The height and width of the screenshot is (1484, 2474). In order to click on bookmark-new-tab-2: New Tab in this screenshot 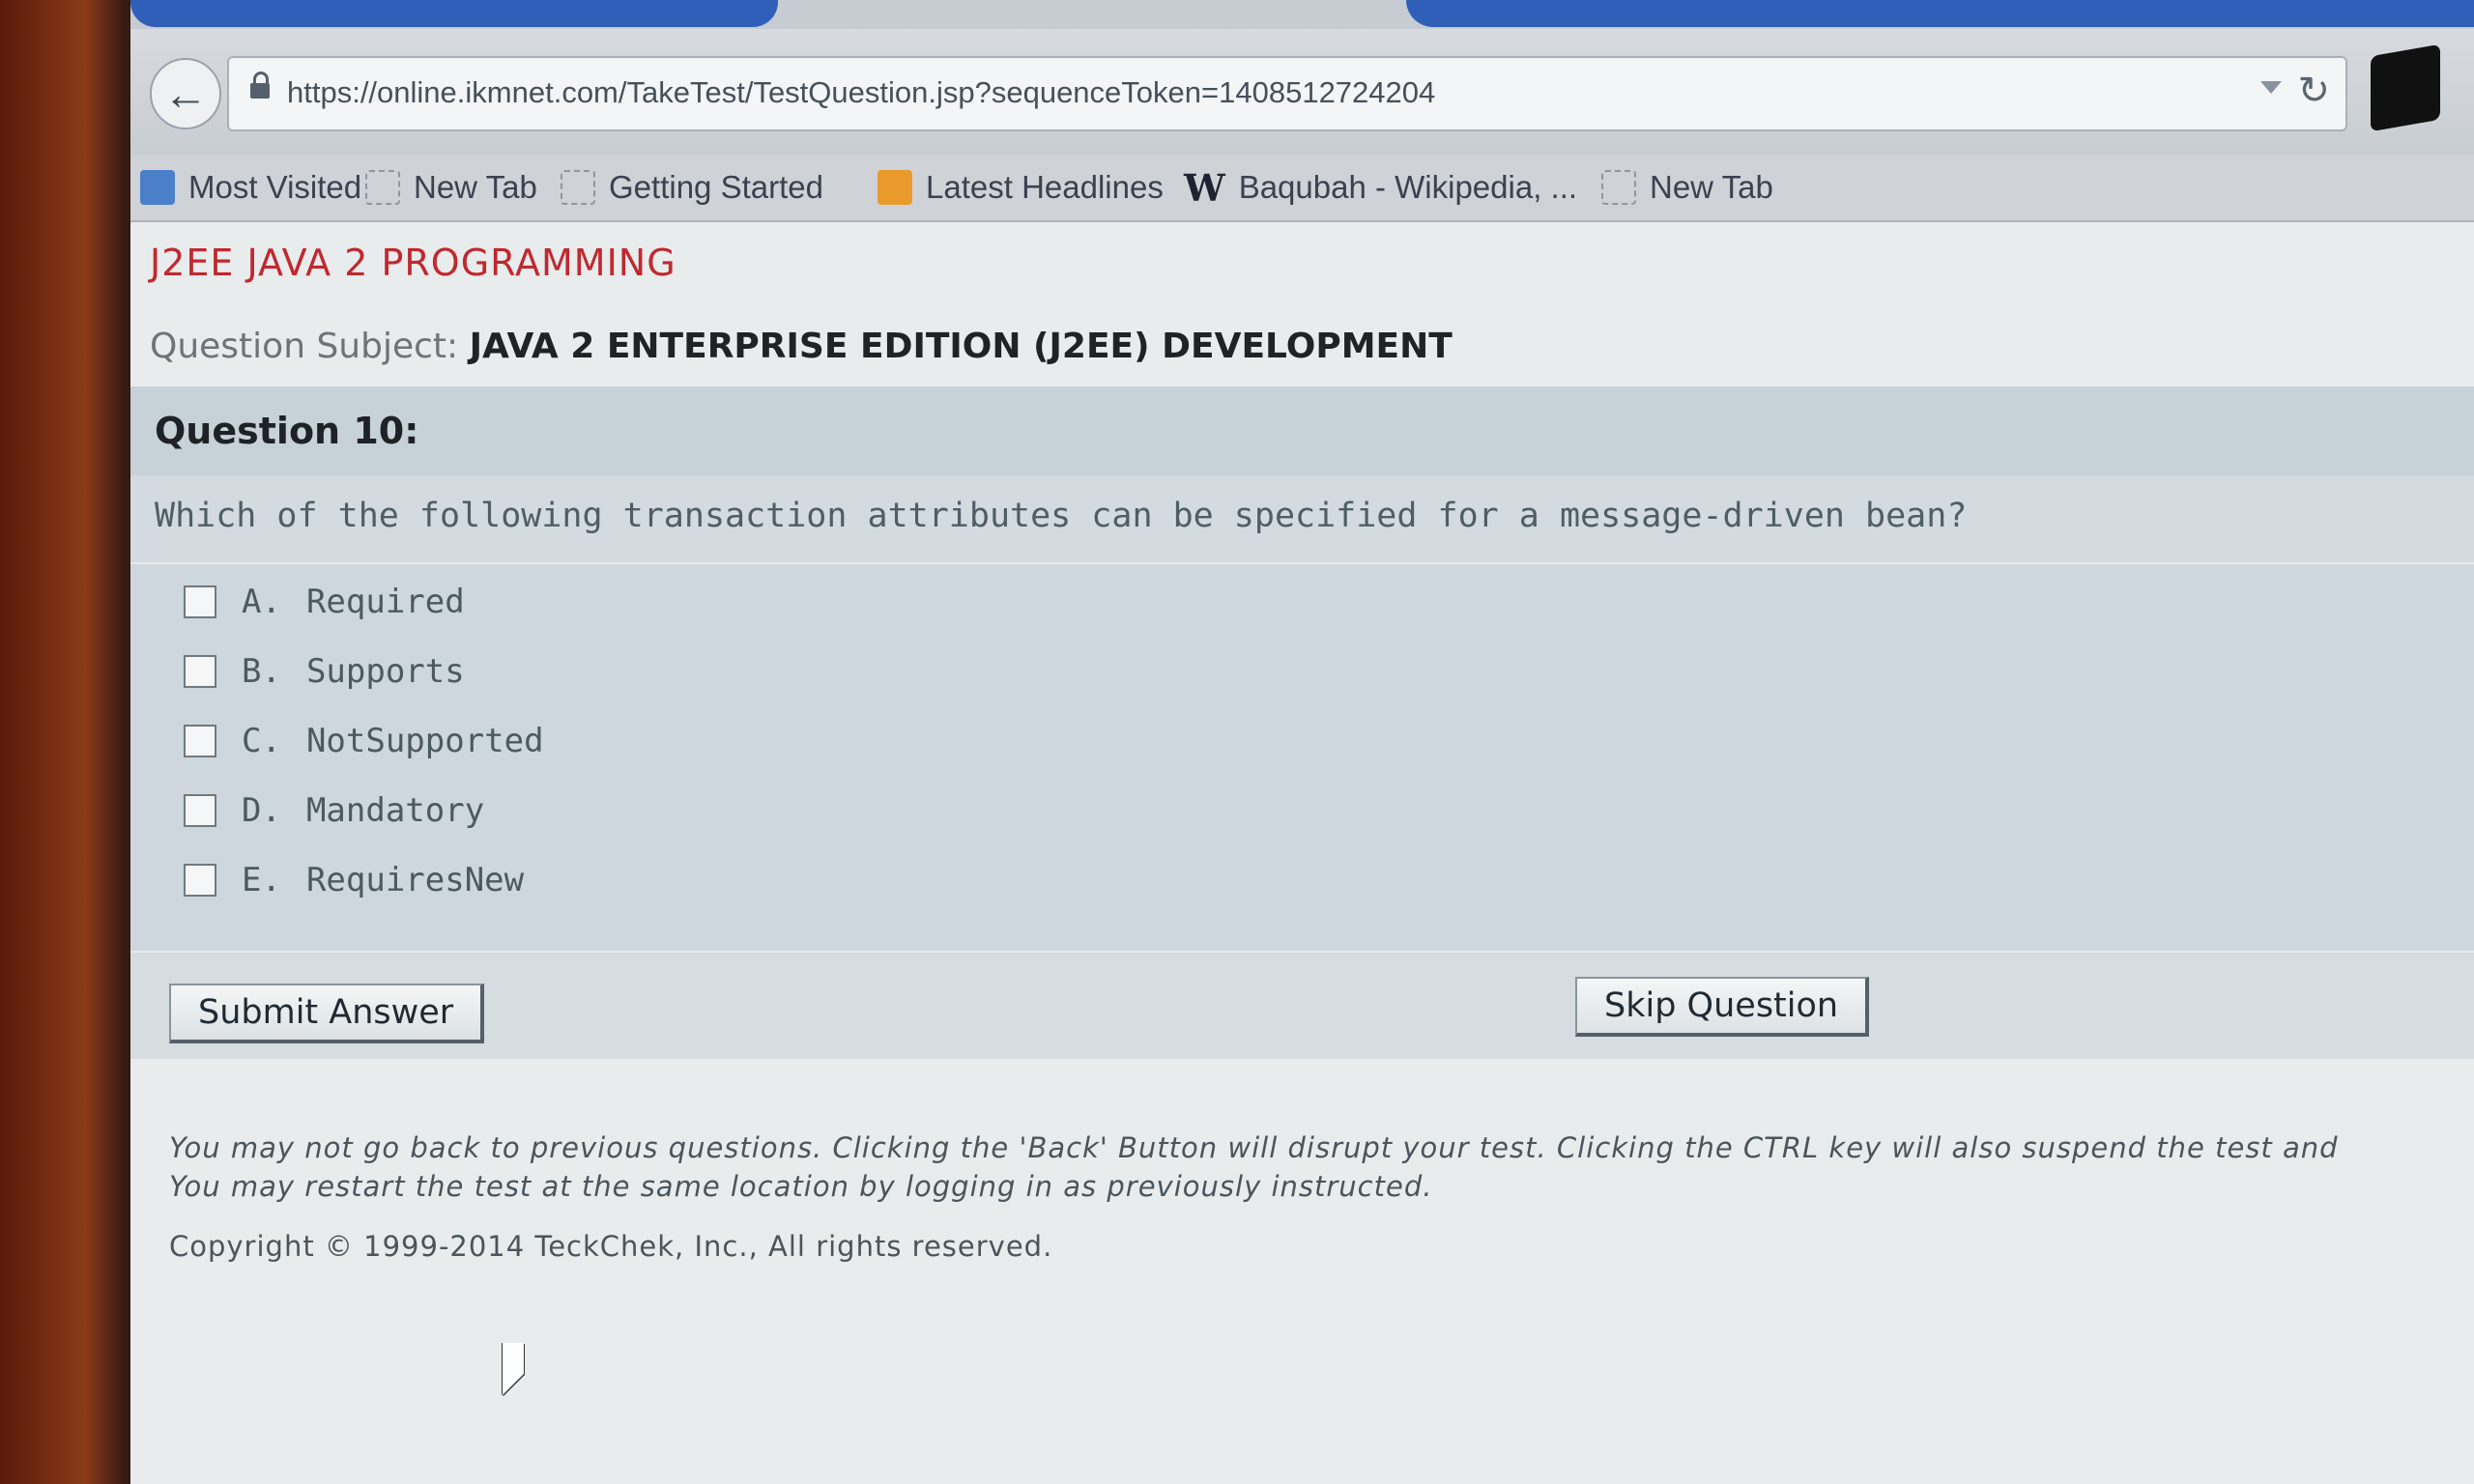, I will do `click(1687, 188)`.